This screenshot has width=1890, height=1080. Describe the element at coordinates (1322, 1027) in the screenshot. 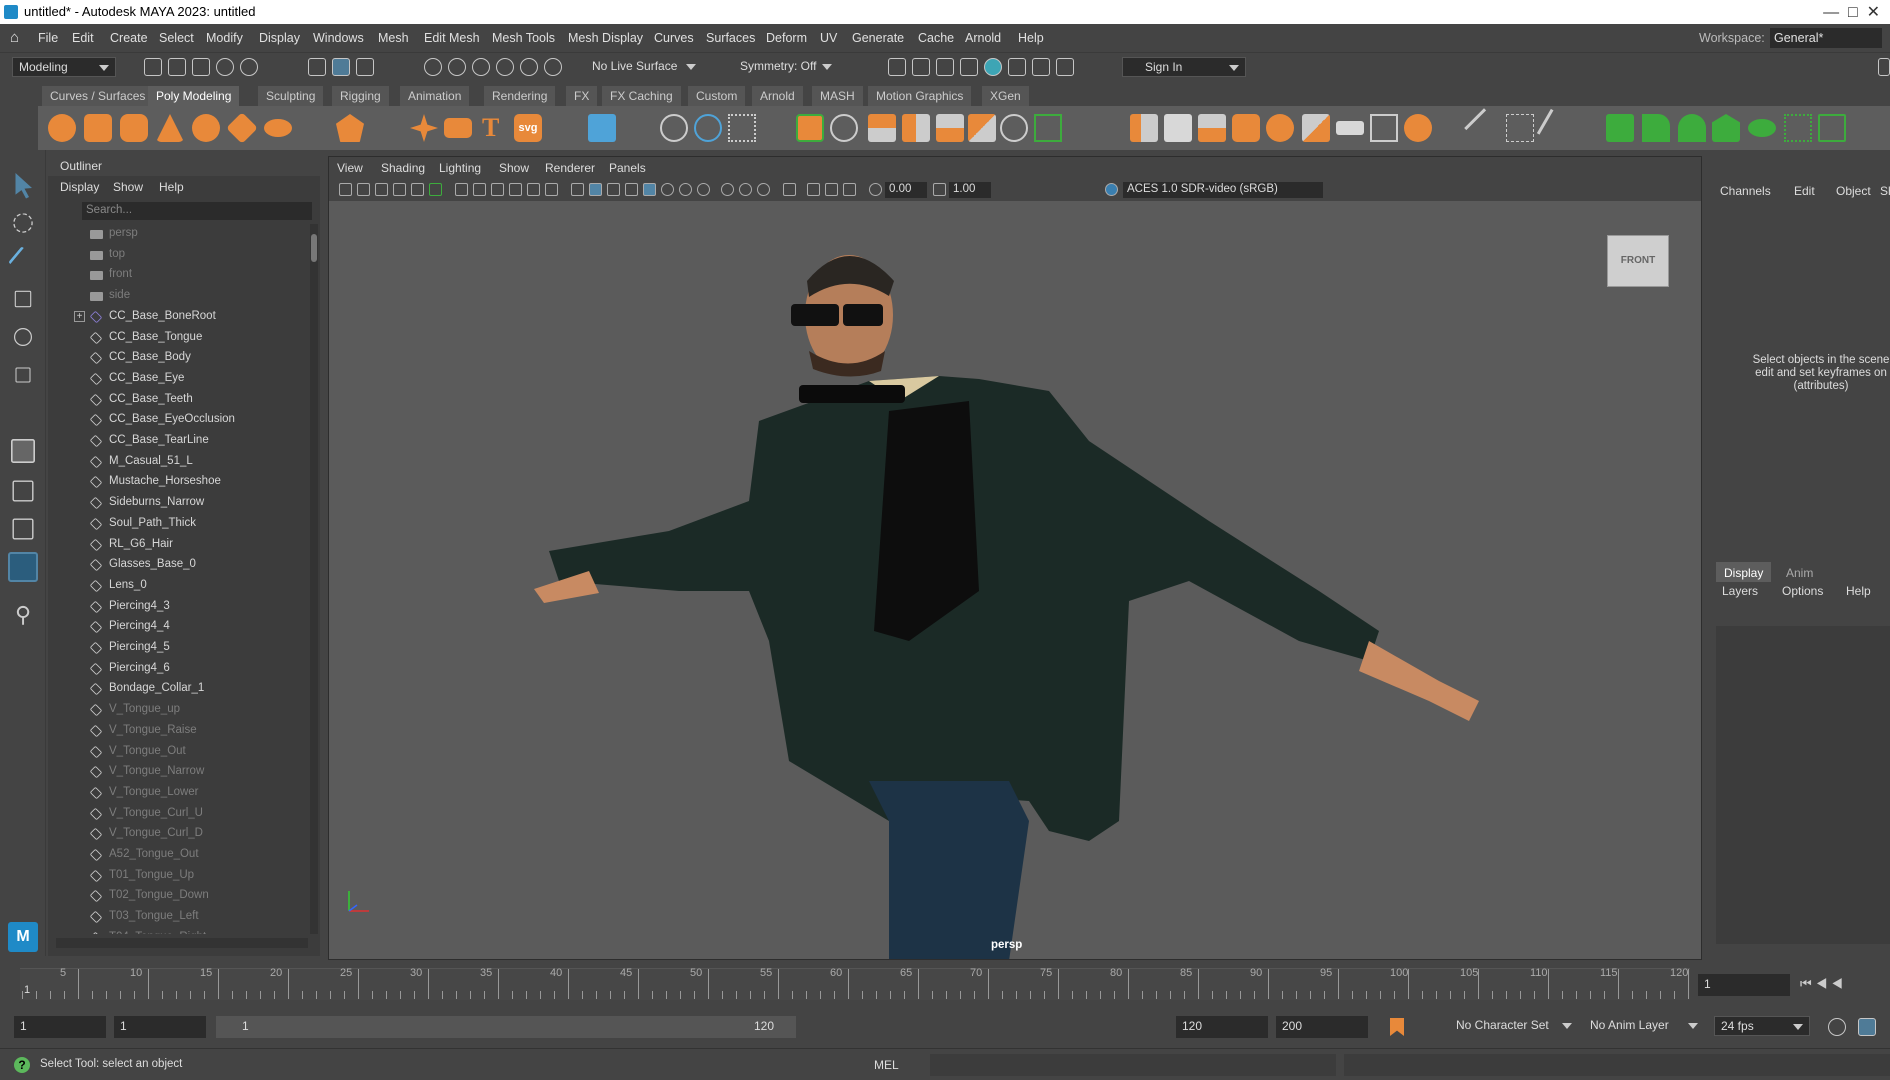

I see `animation-end-field: 200` at that location.